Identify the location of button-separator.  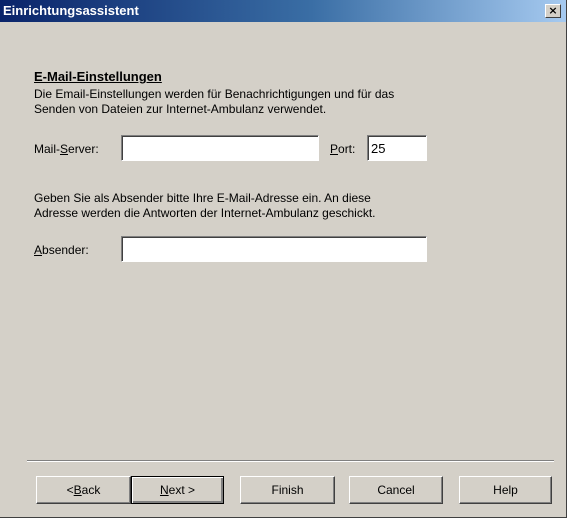
(290, 461).